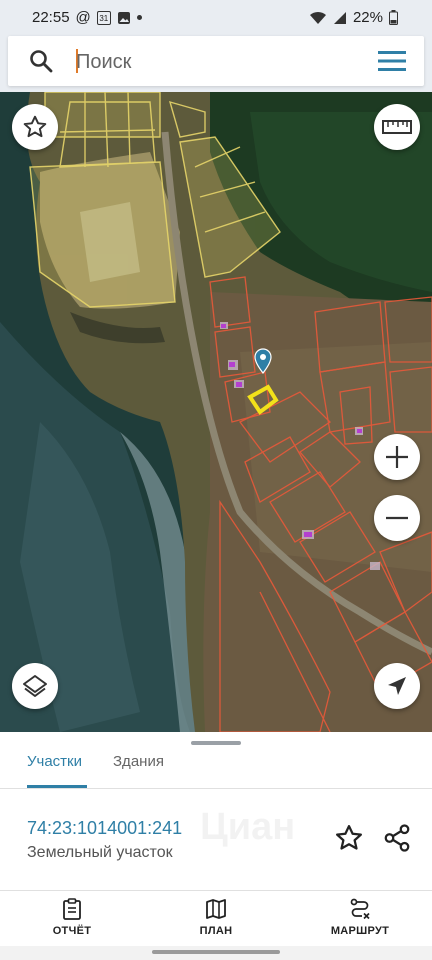  What do you see at coordinates (360, 909) in the screenshot?
I see `route-icon` at bounding box center [360, 909].